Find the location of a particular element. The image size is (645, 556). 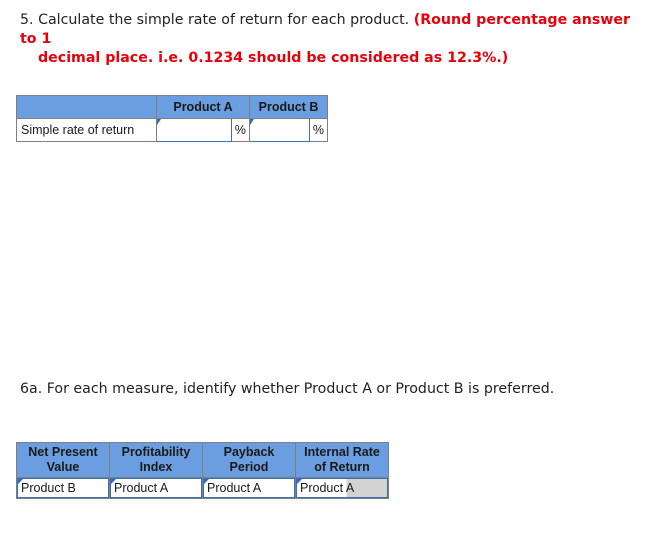

product-a-rate-input is located at coordinates (194, 130).